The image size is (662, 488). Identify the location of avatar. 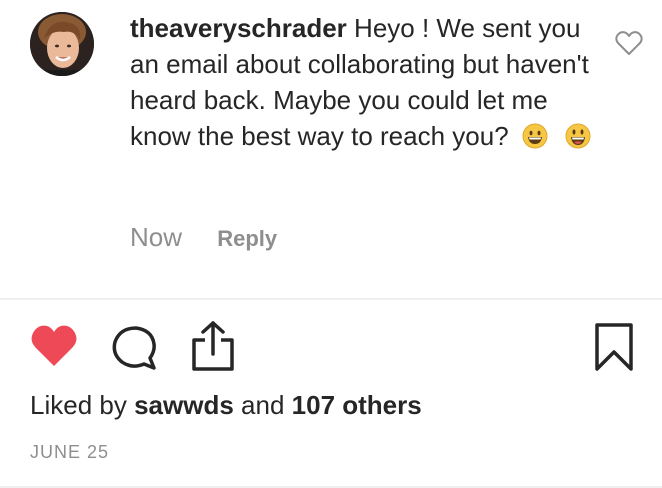
(62, 44).